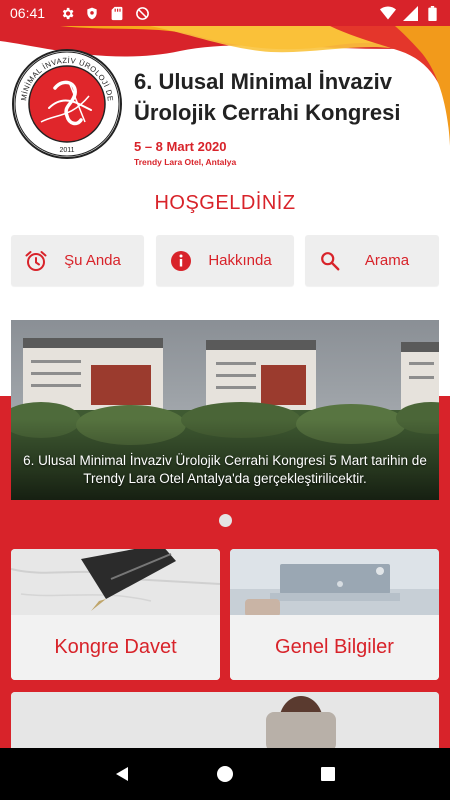 The width and height of the screenshot is (450, 800). I want to click on battery-icon, so click(432, 13).